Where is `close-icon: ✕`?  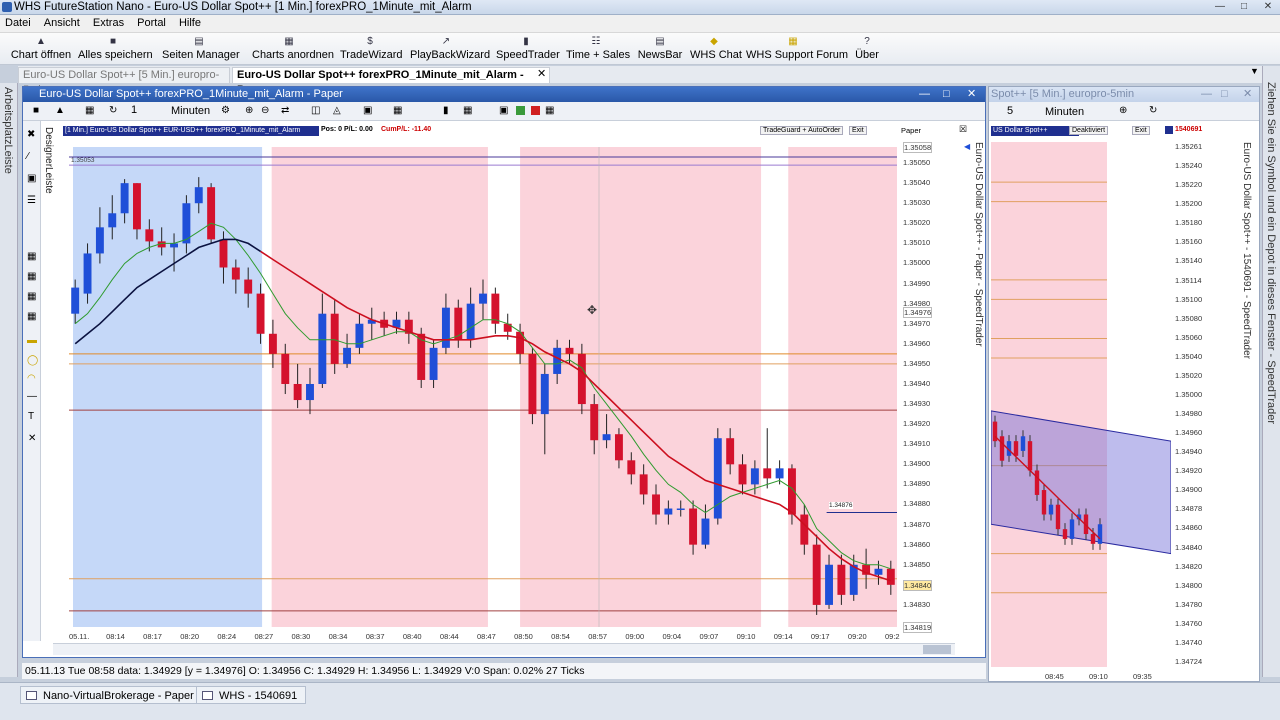 close-icon: ✕ is located at coordinates (1268, 7).